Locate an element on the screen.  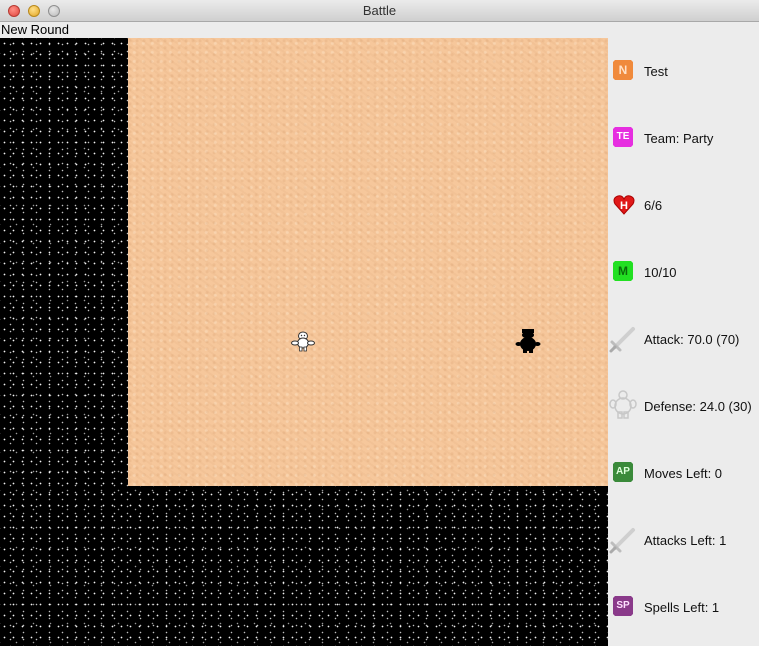
action-points-badge-icon: AP is located at coordinates (624, 473).